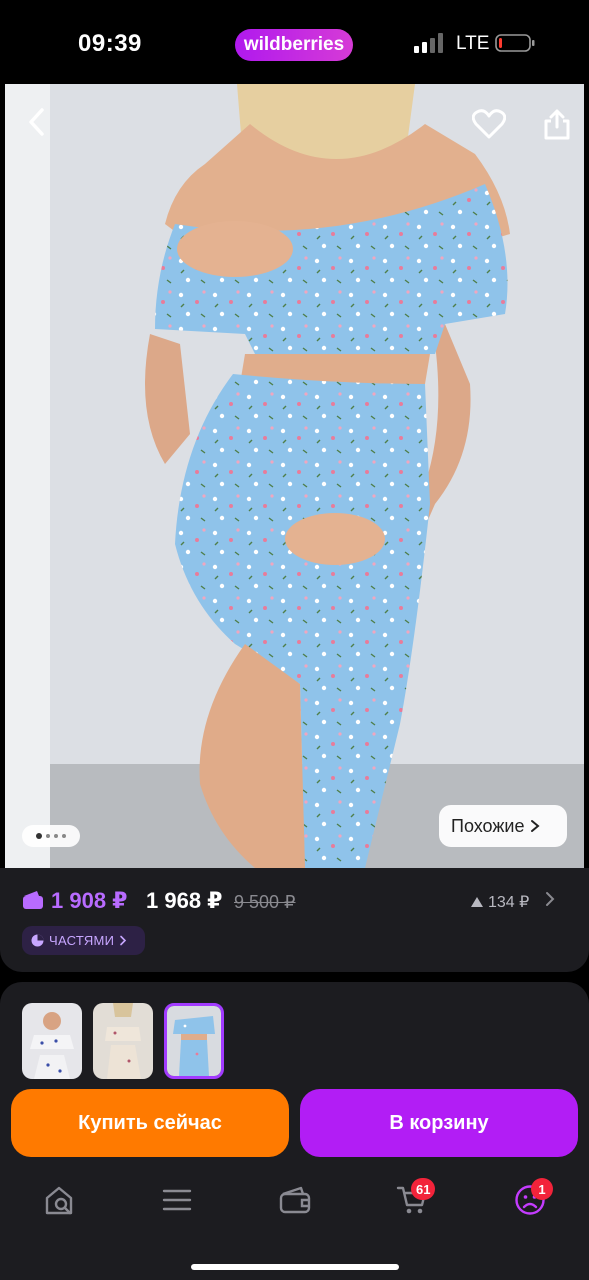  What do you see at coordinates (473, 43) in the screenshot?
I see `network-label: LTE` at bounding box center [473, 43].